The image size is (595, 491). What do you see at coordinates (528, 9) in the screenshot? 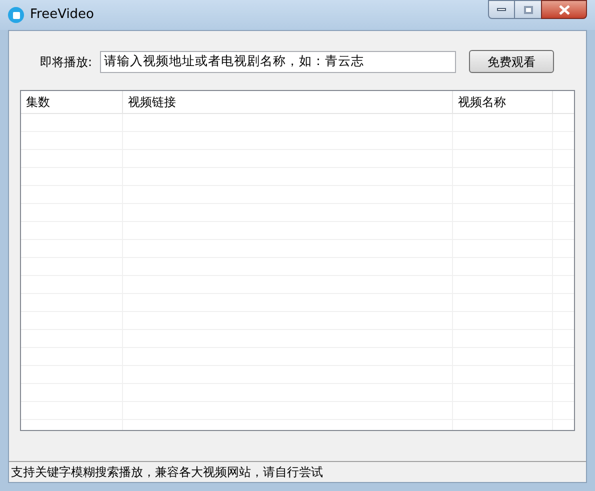
I see `maximize-button` at bounding box center [528, 9].